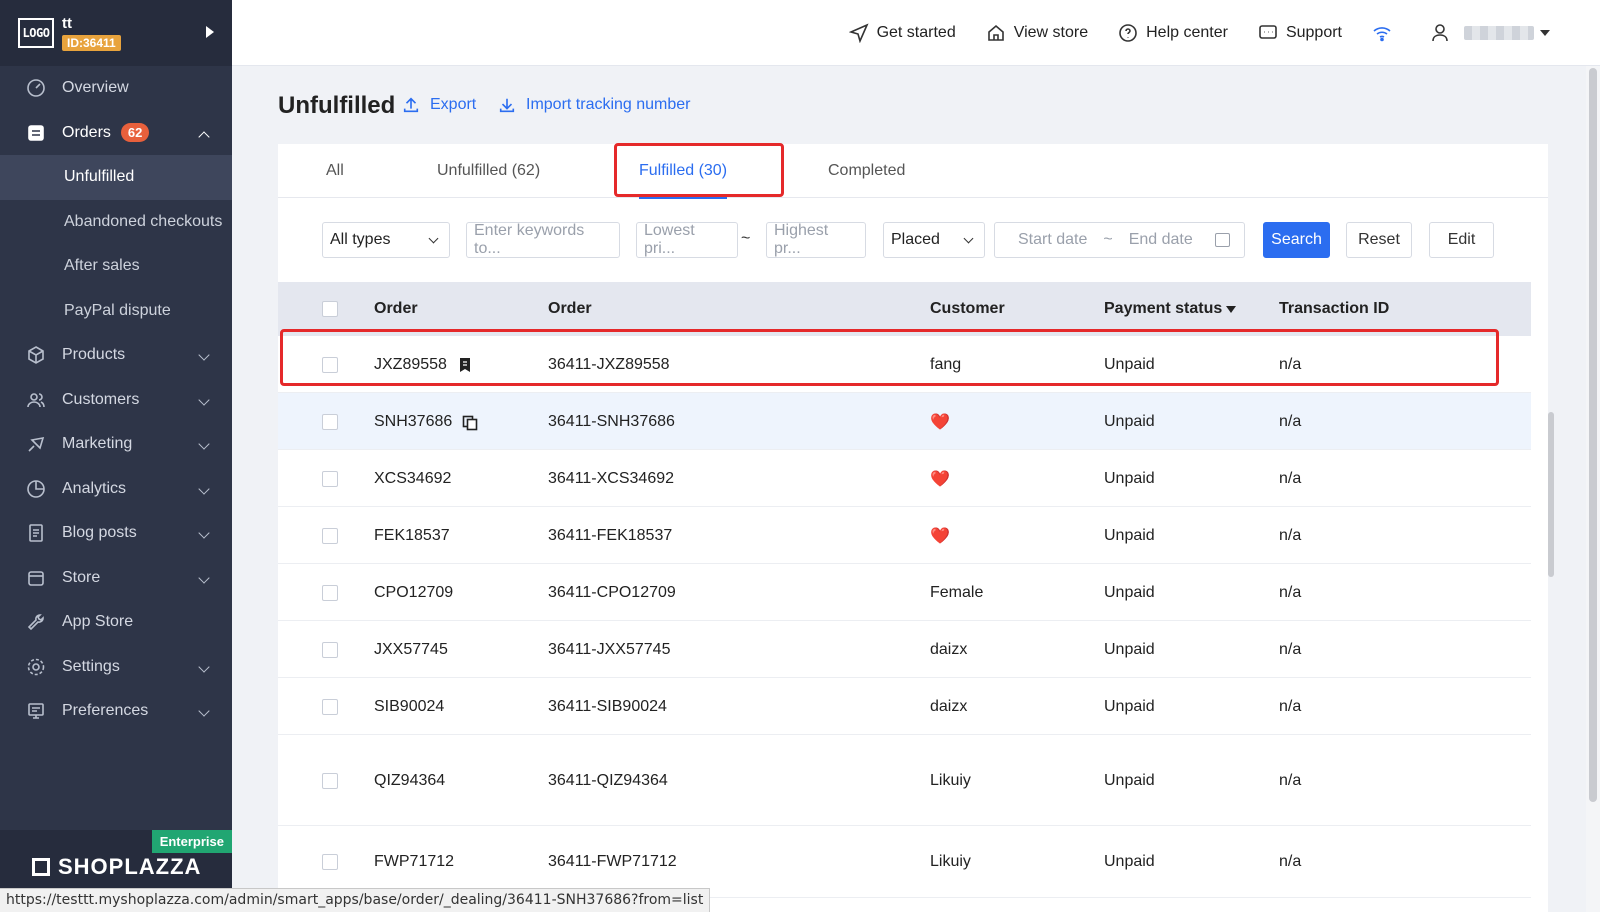 The height and width of the screenshot is (912, 1600). I want to click on table-row: SIB90024 36411-SIB90024 daizx Unpaid n/a, so click(904, 706).